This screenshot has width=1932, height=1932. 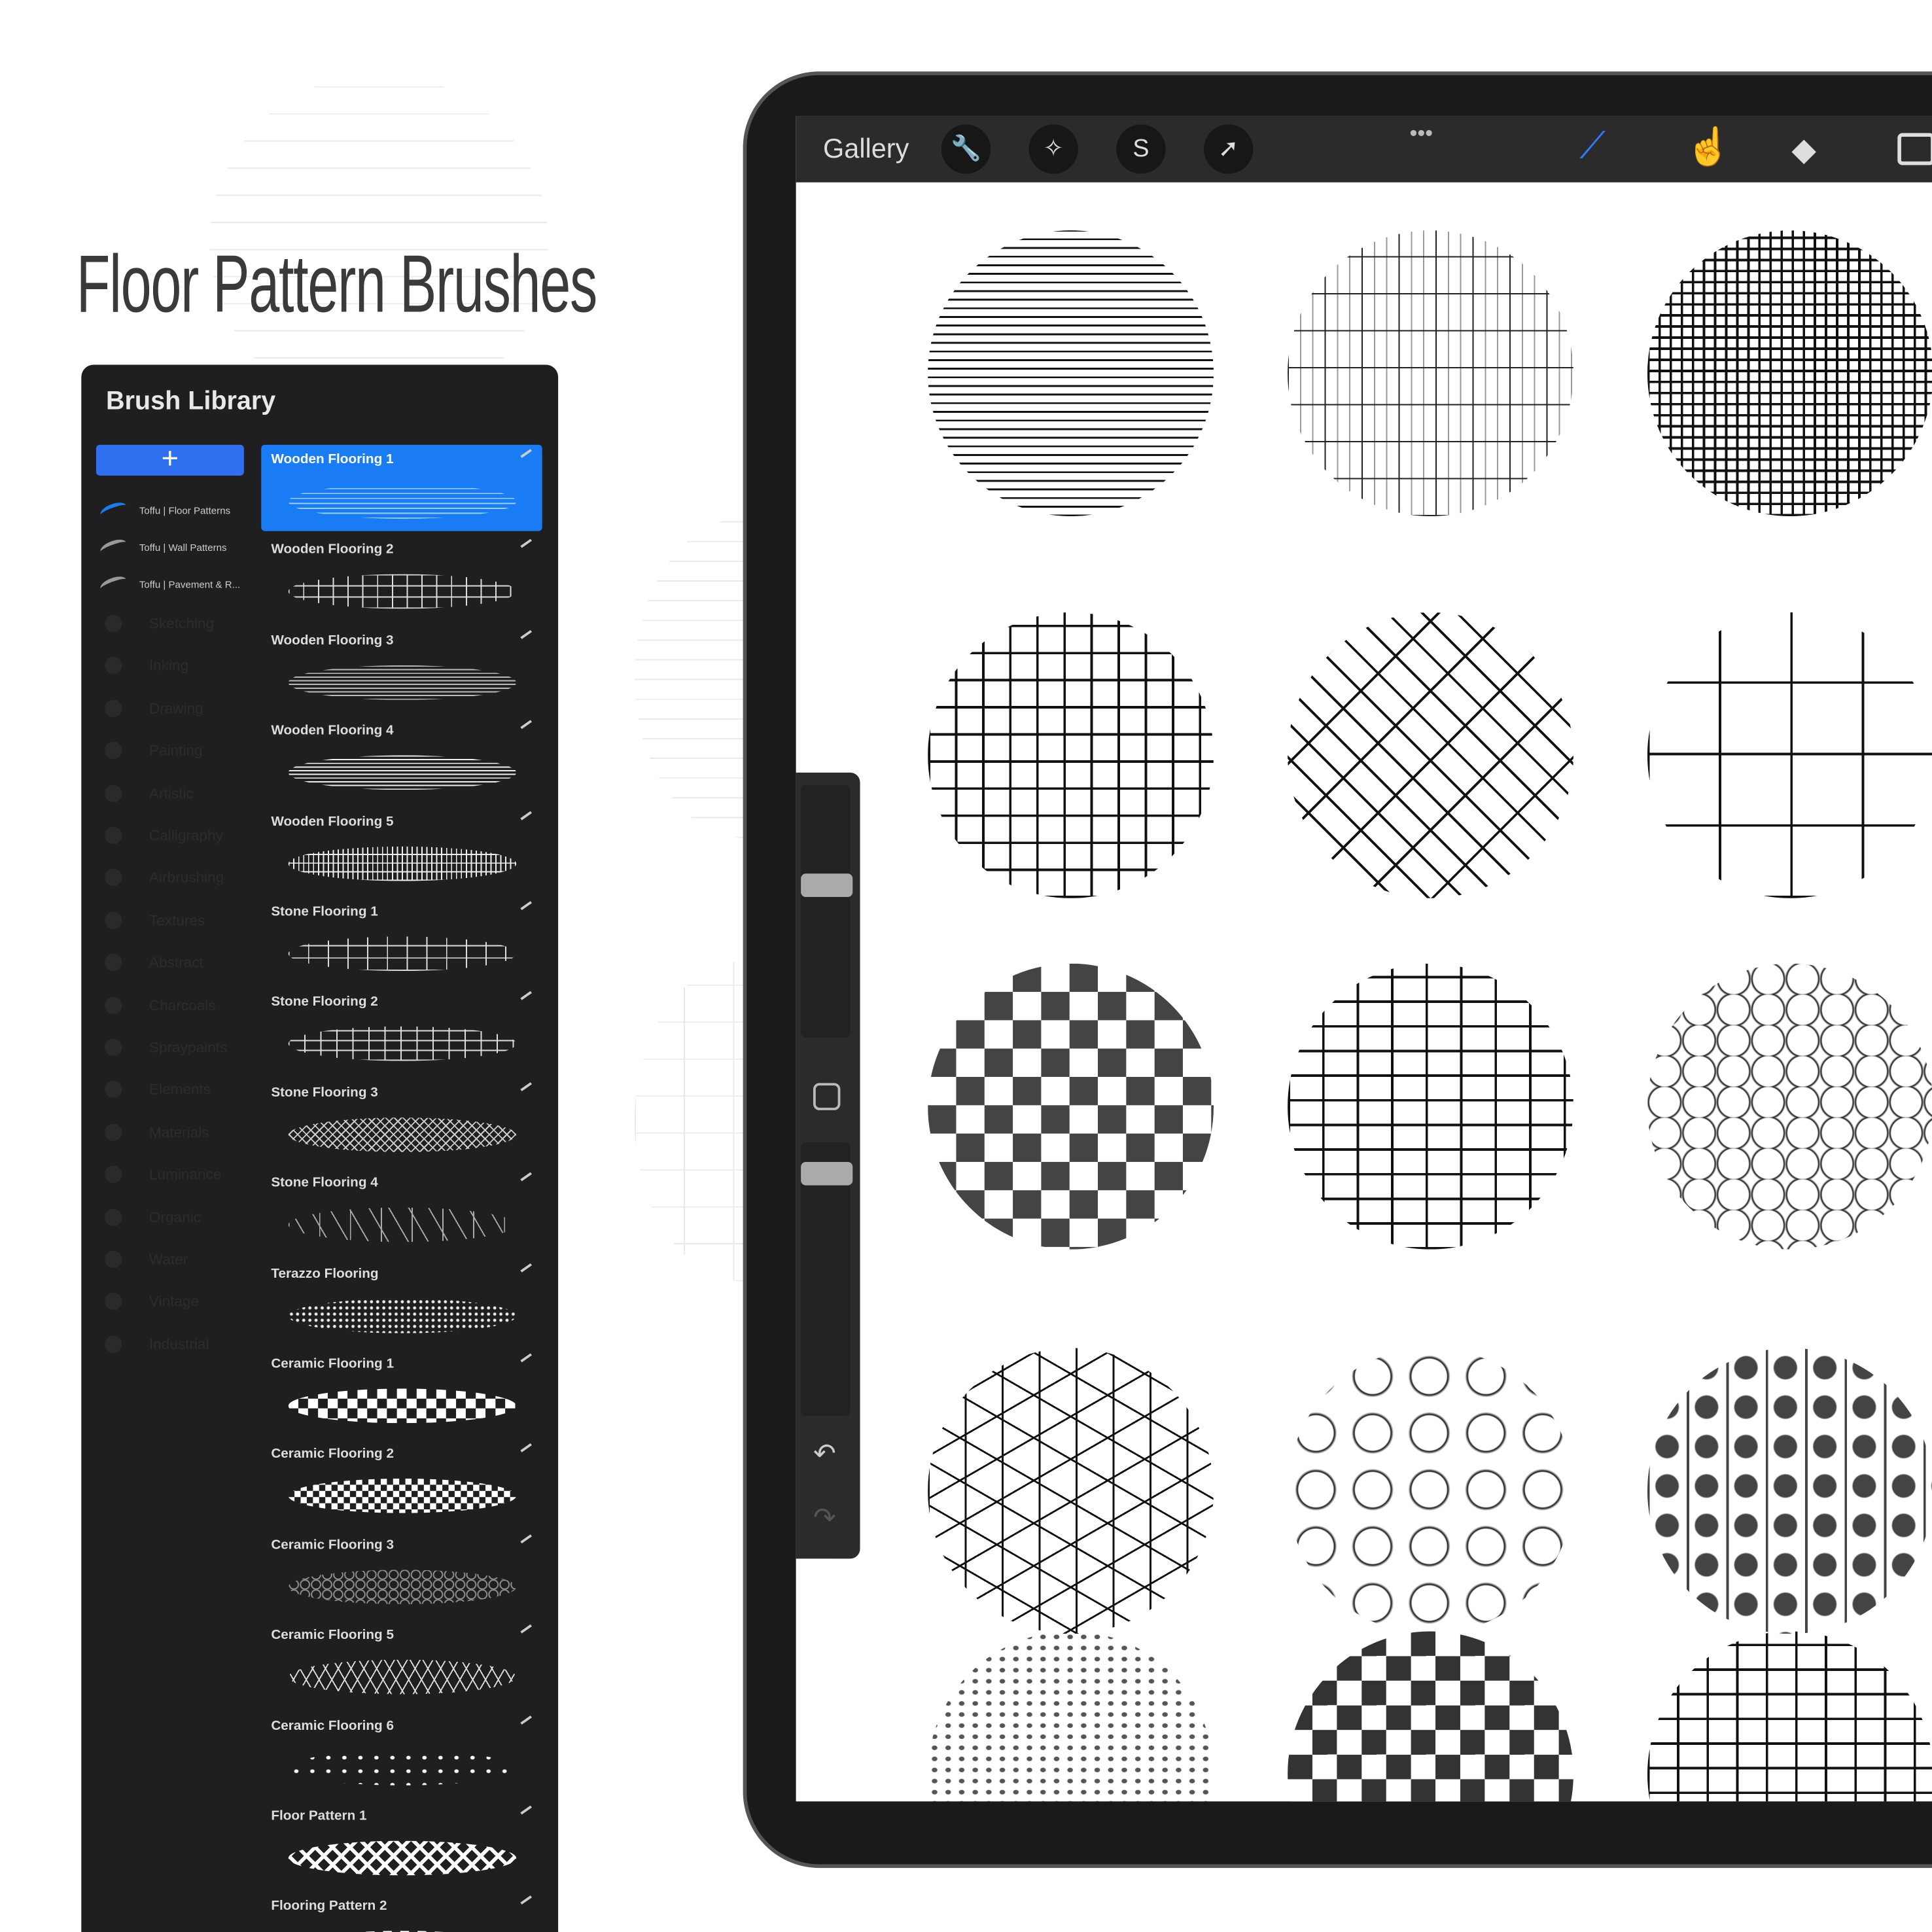 I want to click on transform-arrow-icon: ➚, so click(x=1228, y=149).